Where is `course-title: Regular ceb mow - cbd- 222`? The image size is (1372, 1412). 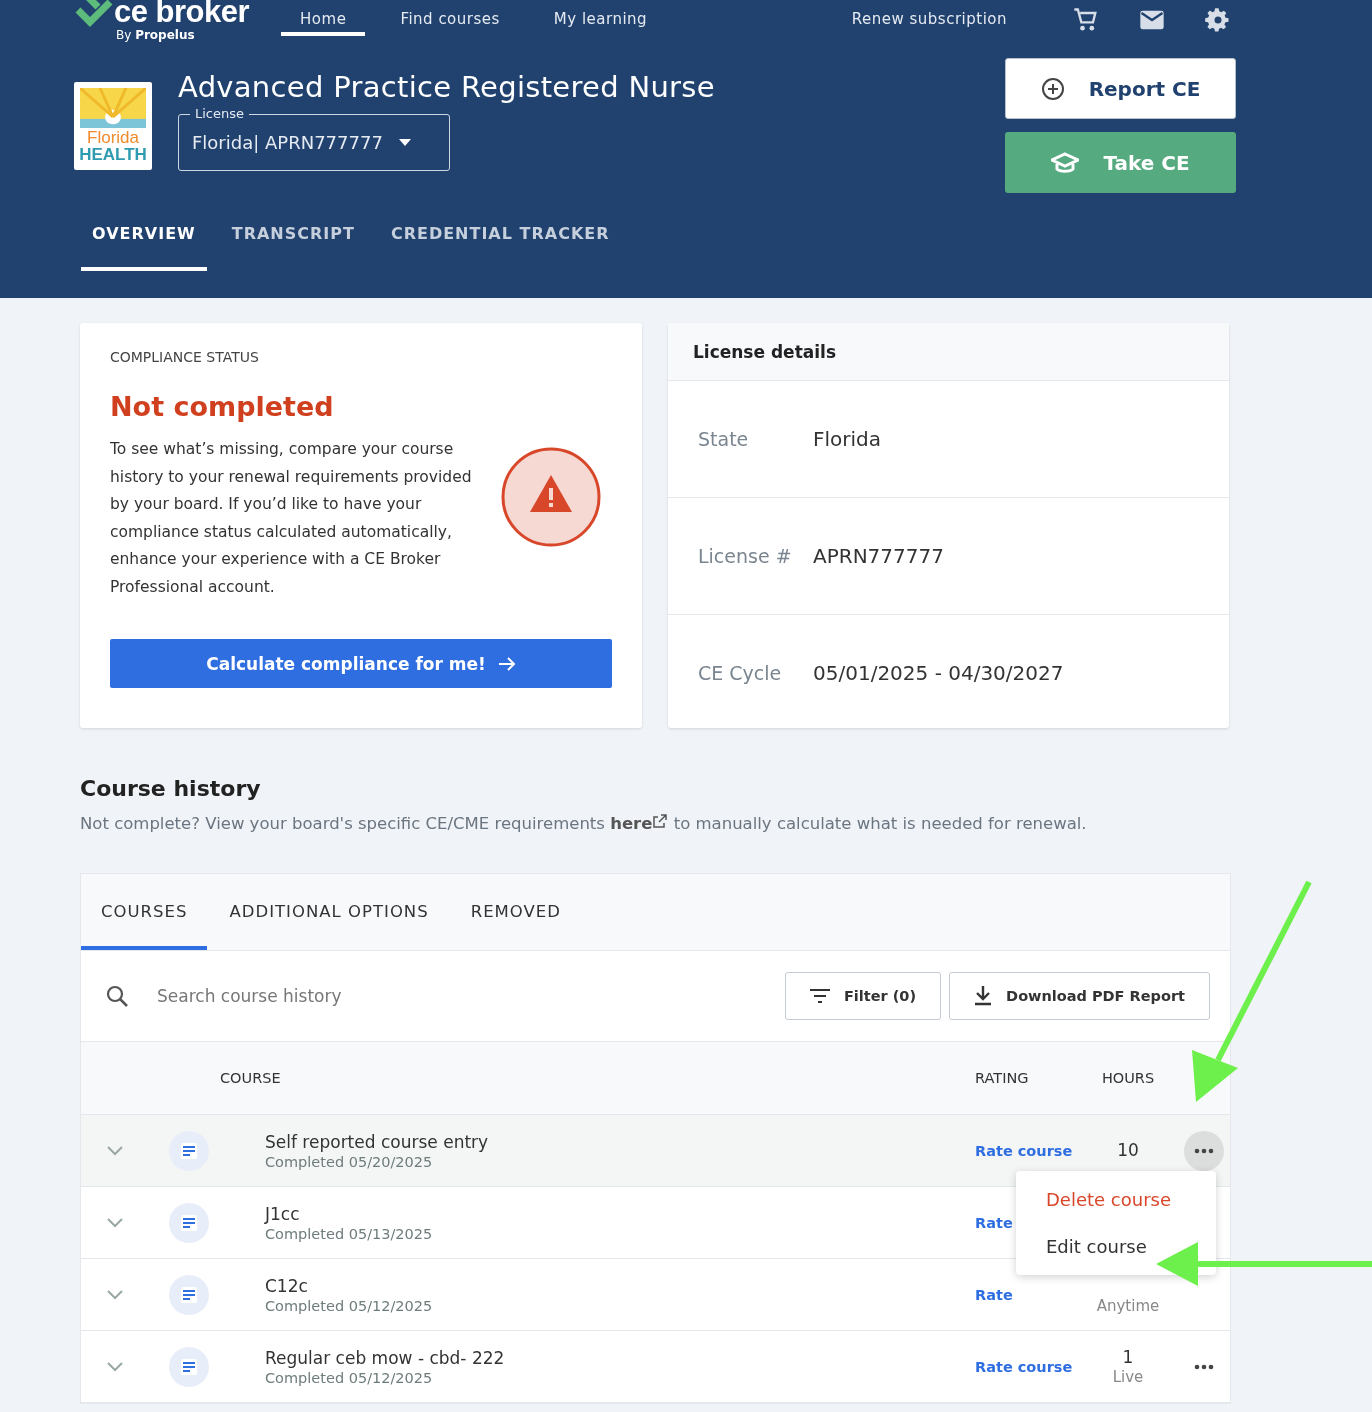
course-title: Regular ceb mow - cbd- 222 is located at coordinates (385, 1357).